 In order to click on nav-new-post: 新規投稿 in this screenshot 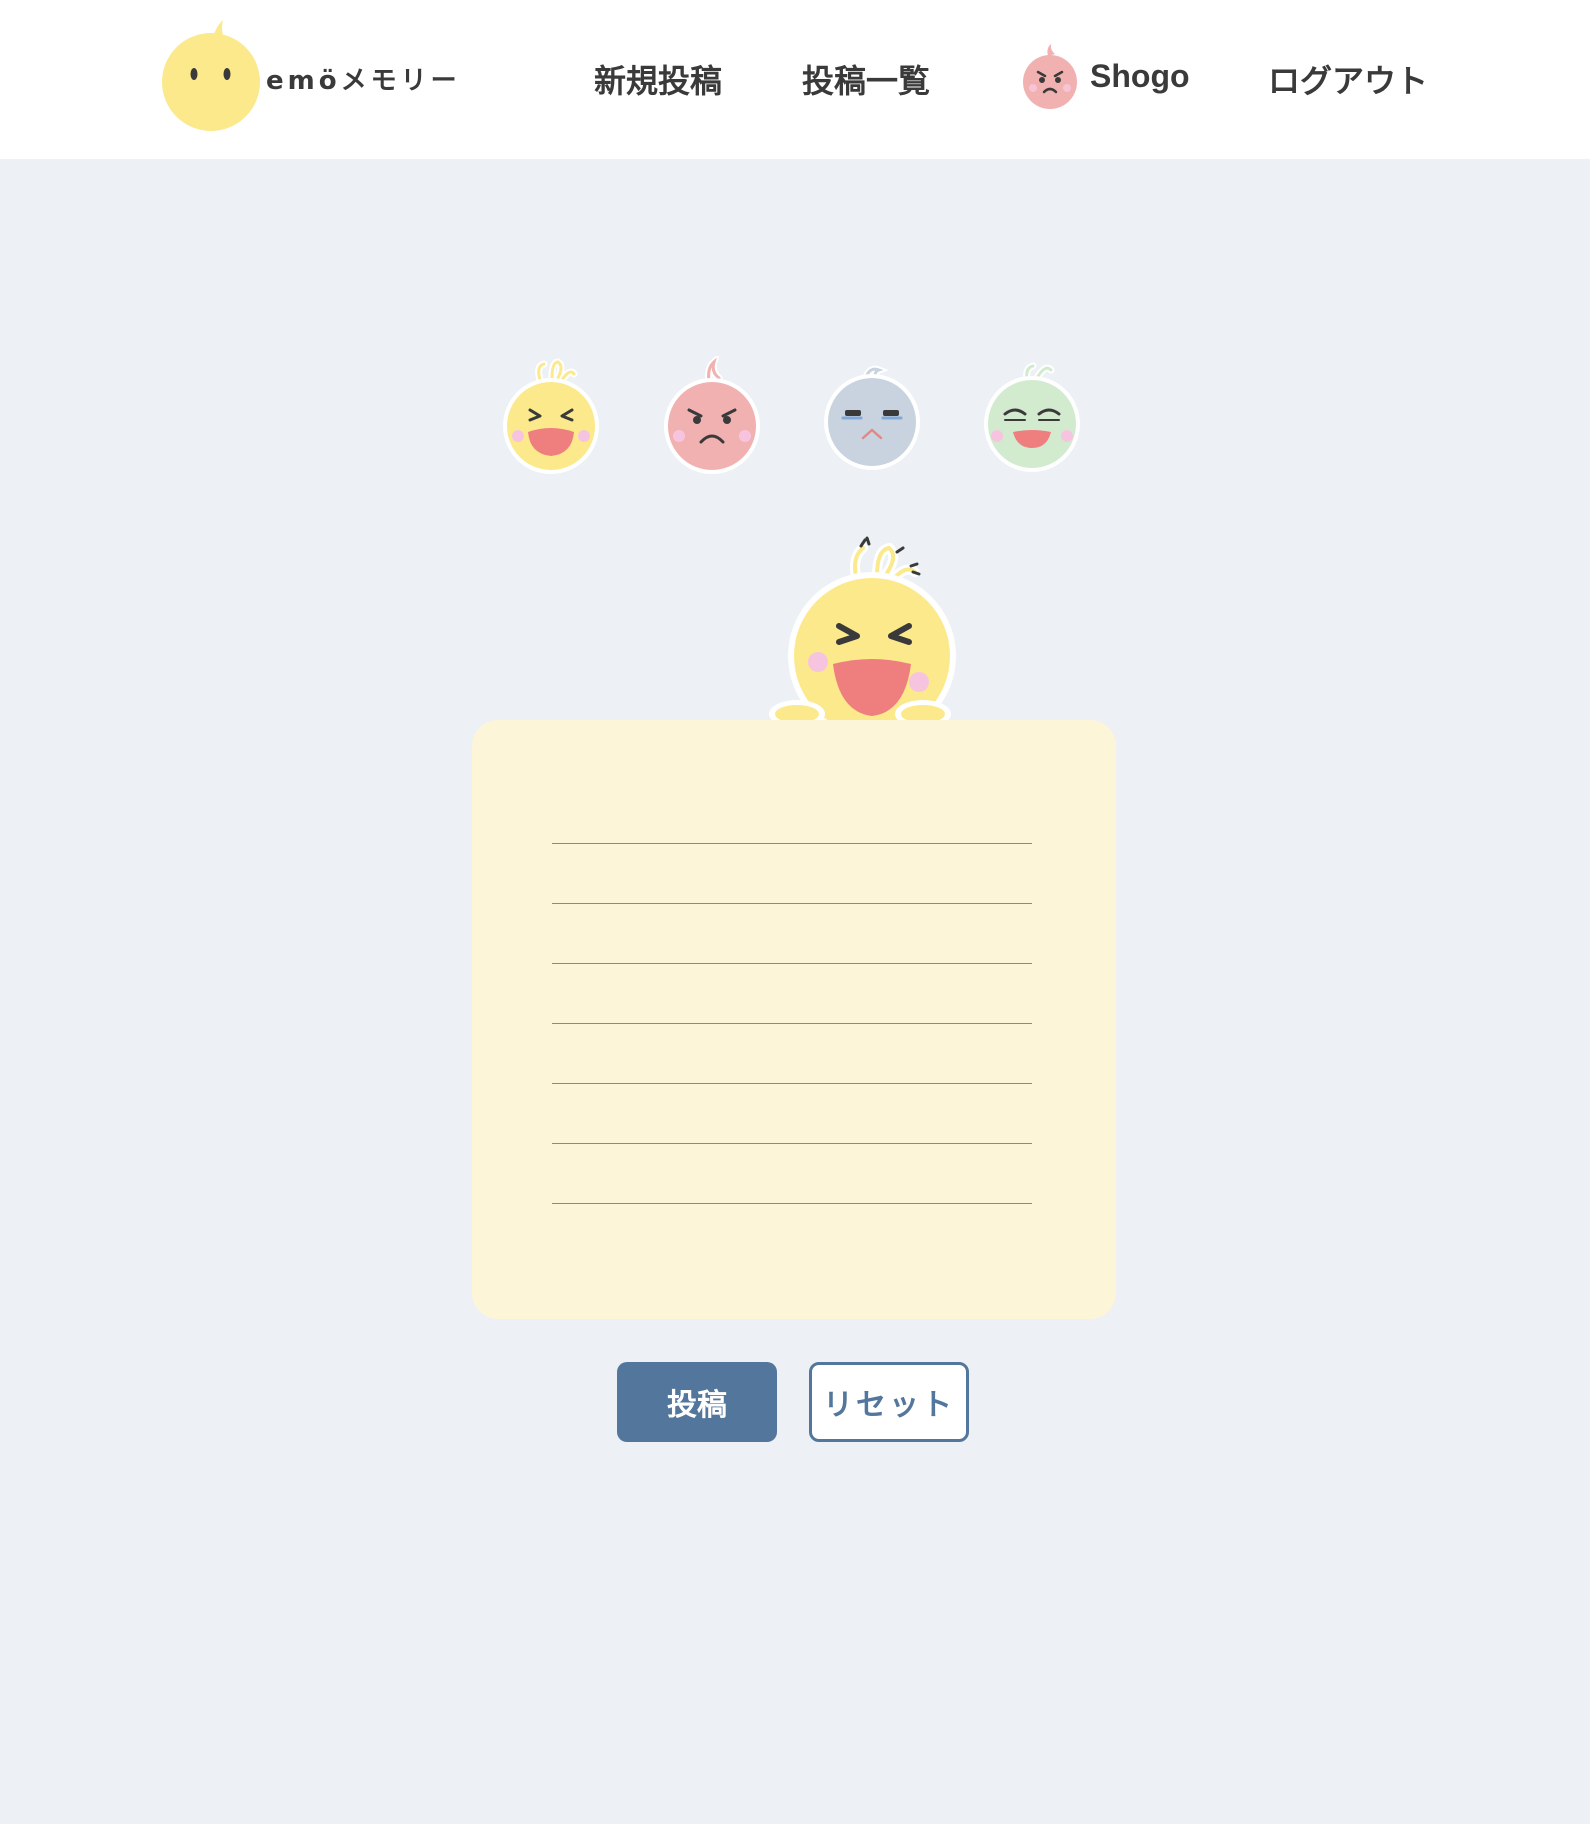, I will do `click(658, 79)`.